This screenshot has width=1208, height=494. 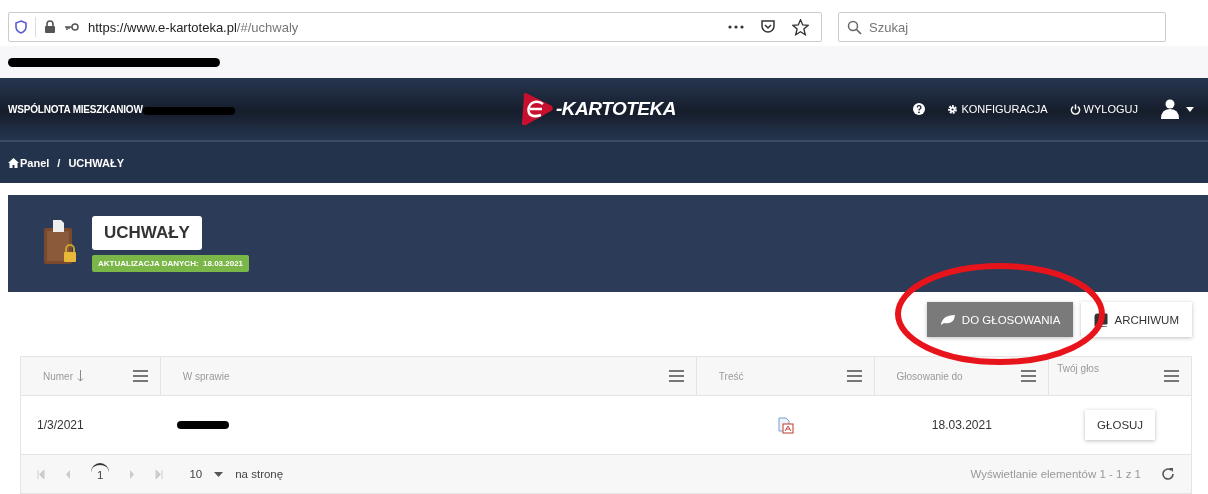 What do you see at coordinates (1055, 474) in the screenshot?
I see `pager-summary: Wyświetlanie elementów 1 - 1 z 1` at bounding box center [1055, 474].